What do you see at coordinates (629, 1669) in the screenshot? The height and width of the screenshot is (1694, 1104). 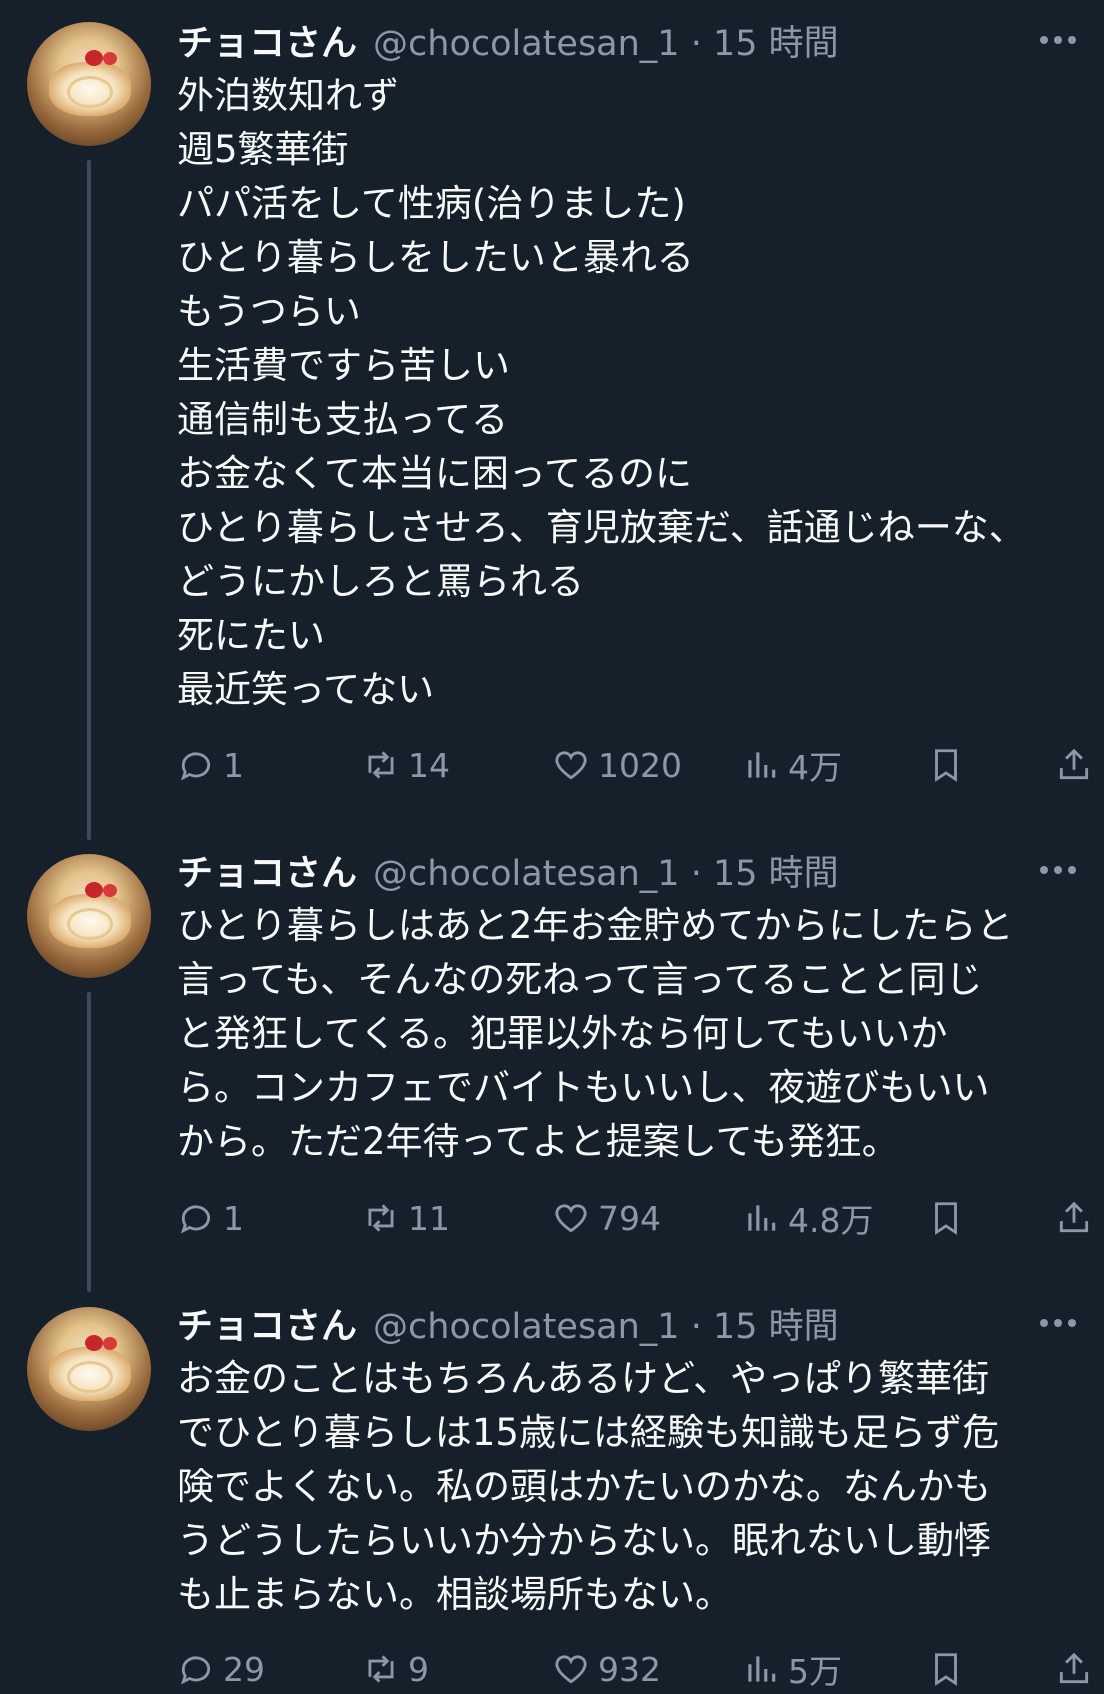 I see `like-count: 932` at bounding box center [629, 1669].